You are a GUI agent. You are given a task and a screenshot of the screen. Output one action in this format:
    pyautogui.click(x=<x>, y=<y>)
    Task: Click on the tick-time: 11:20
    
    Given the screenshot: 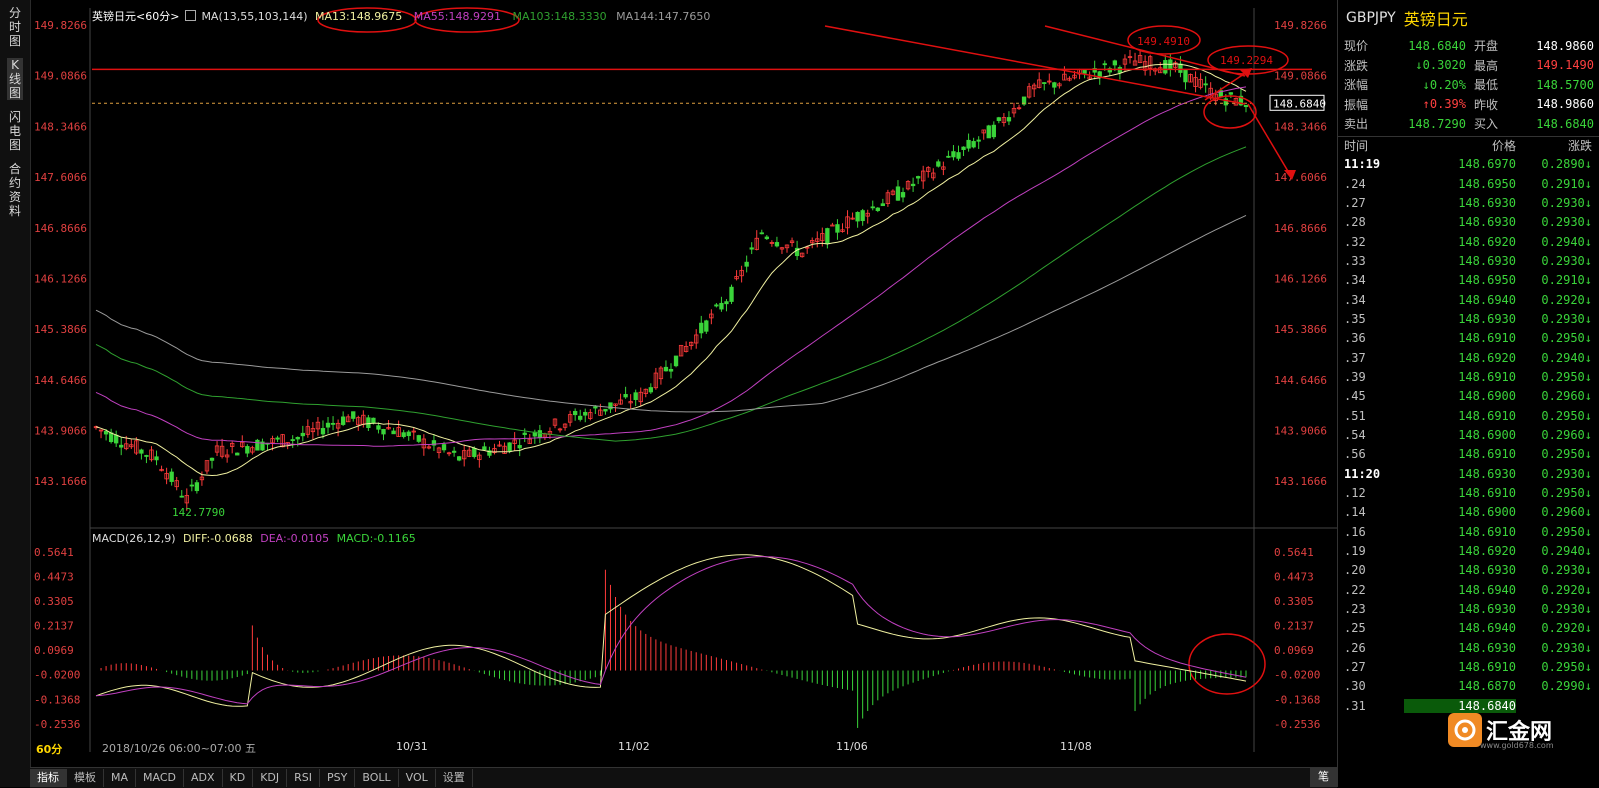 What is the action you would take?
    pyautogui.click(x=1362, y=473)
    